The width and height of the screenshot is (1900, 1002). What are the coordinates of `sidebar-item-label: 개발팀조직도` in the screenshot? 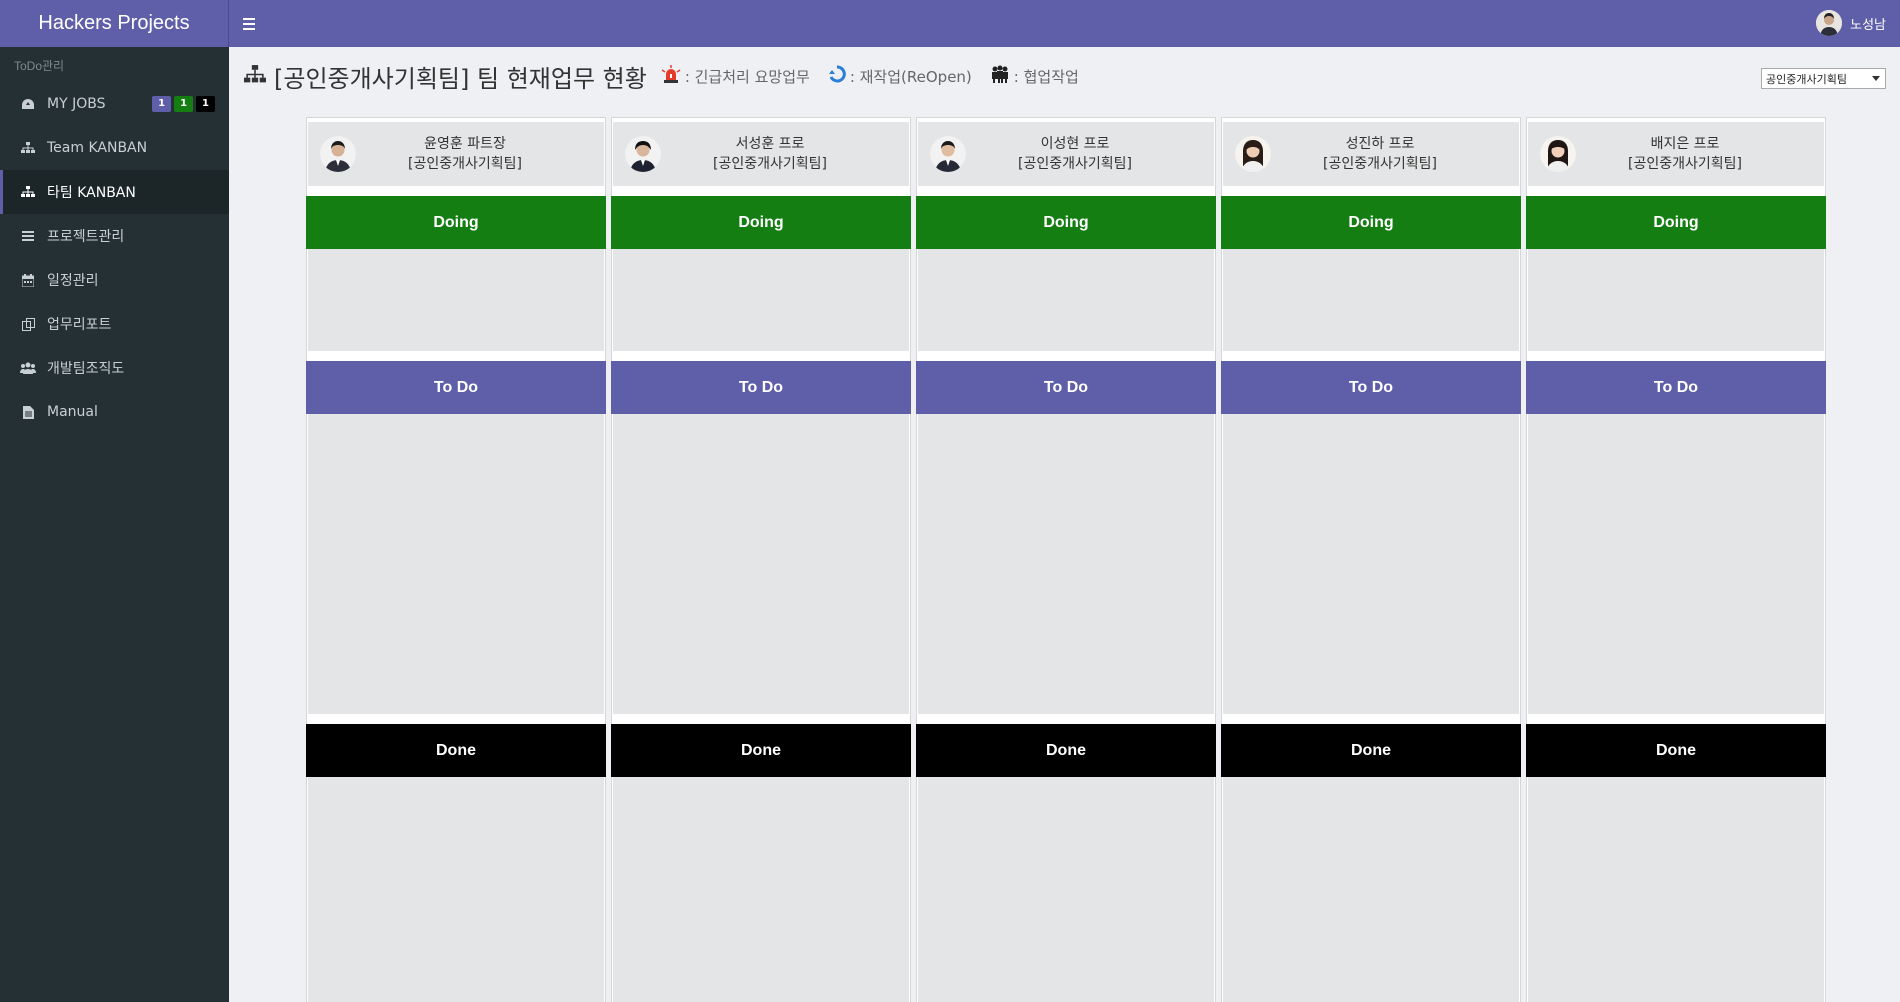 It's located at (86, 369).